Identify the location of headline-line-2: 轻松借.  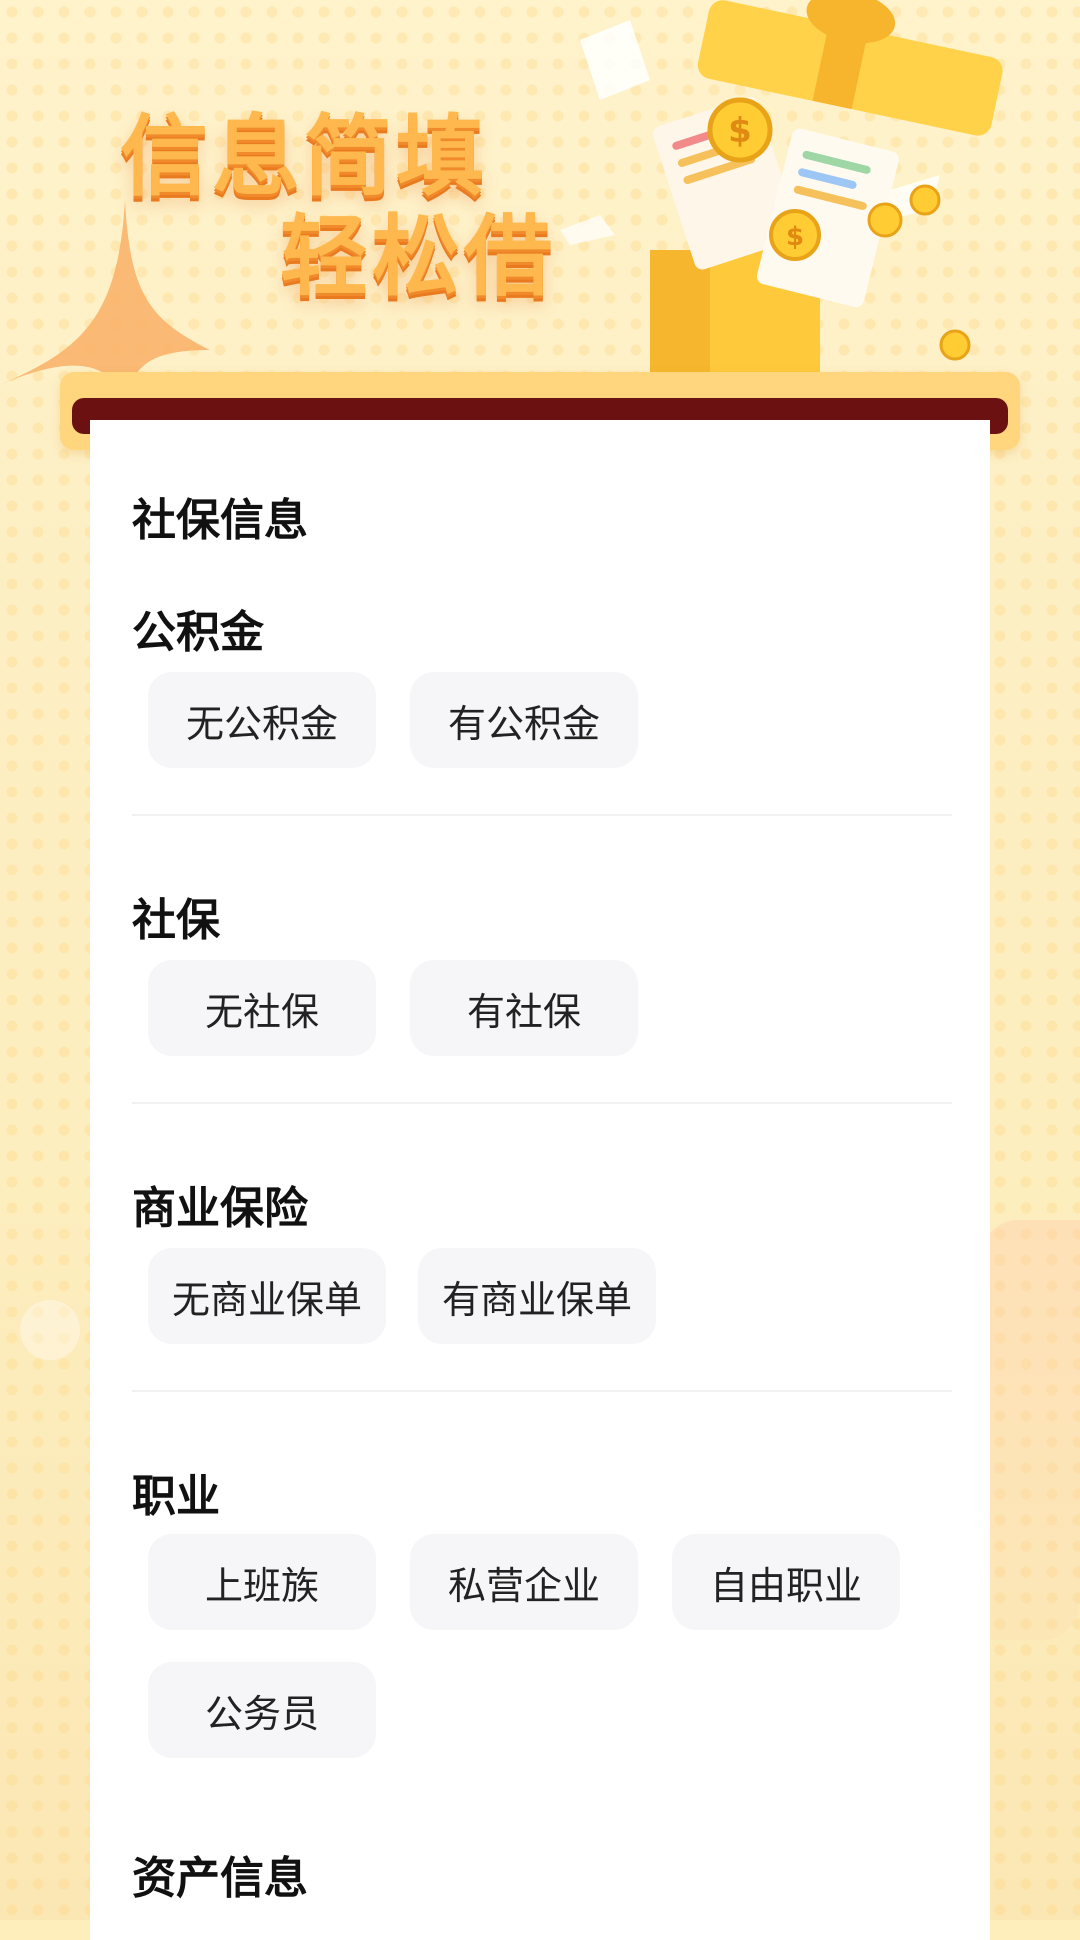
(418, 256).